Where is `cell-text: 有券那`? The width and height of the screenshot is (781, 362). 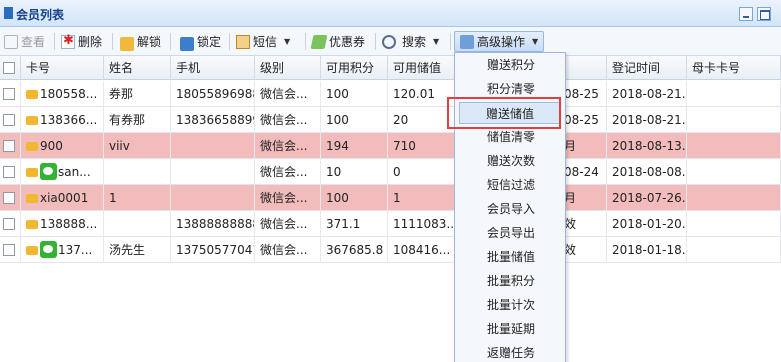
cell-text: 有券那 is located at coordinates (127, 120).